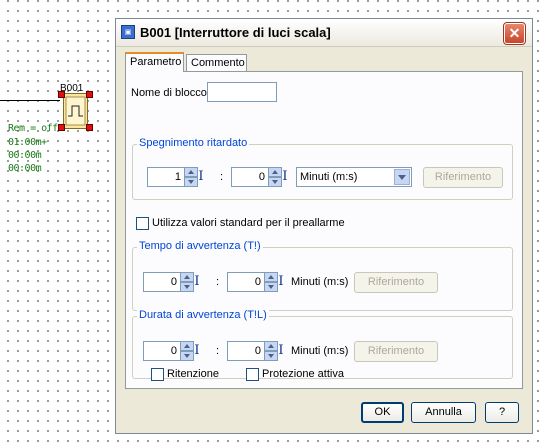 The image size is (543, 442). What do you see at coordinates (193, 374) in the screenshot?
I see `retention-label: Ritenzione` at bounding box center [193, 374].